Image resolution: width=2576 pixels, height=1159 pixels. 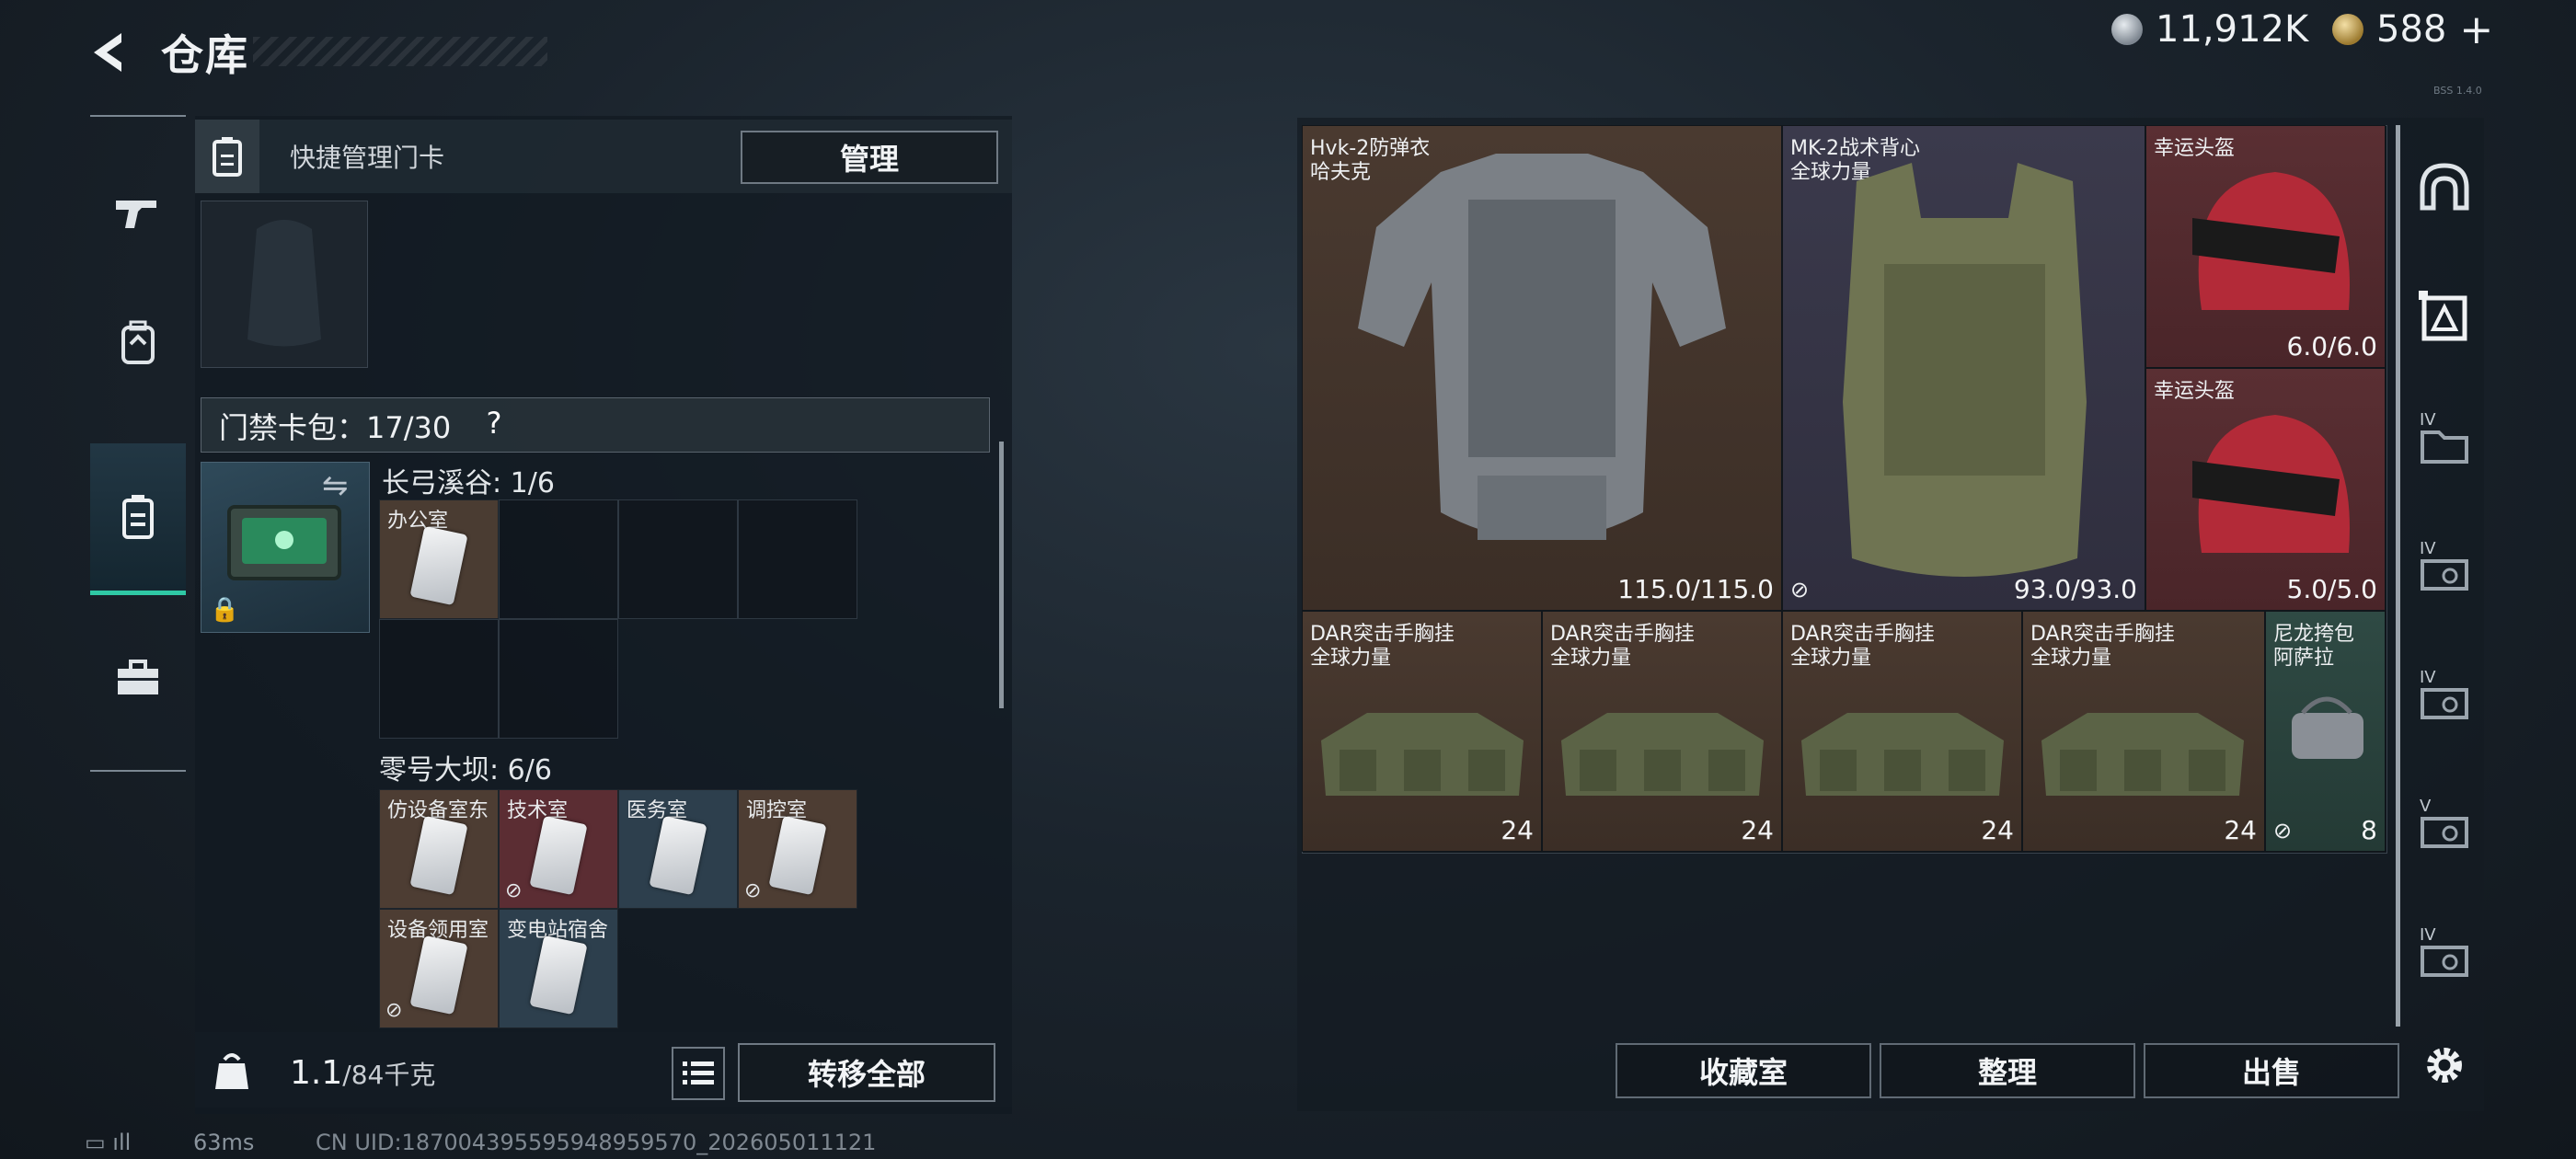 I want to click on rail-item-tier-iv-1: IV, so click(x=2444, y=444).